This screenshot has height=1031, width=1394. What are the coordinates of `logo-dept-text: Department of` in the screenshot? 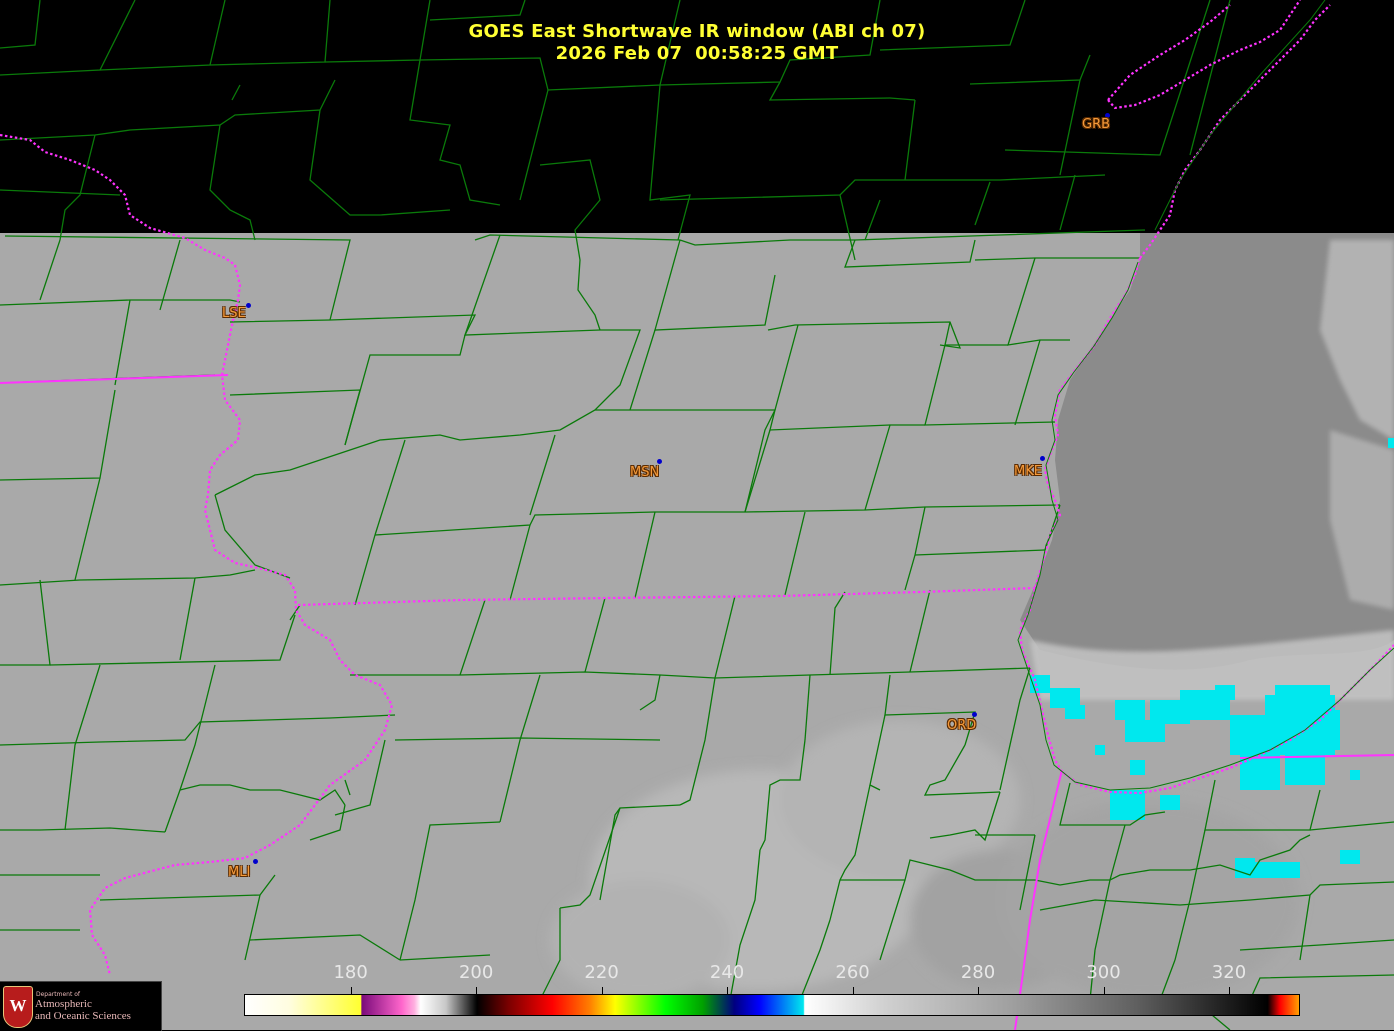 It's located at (58, 994).